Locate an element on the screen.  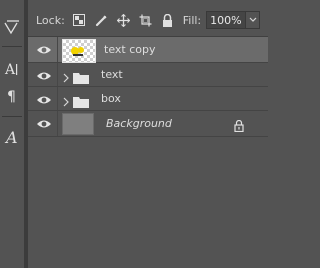
prevent-auto-nesting-icon is located at coordinates (145, 20).